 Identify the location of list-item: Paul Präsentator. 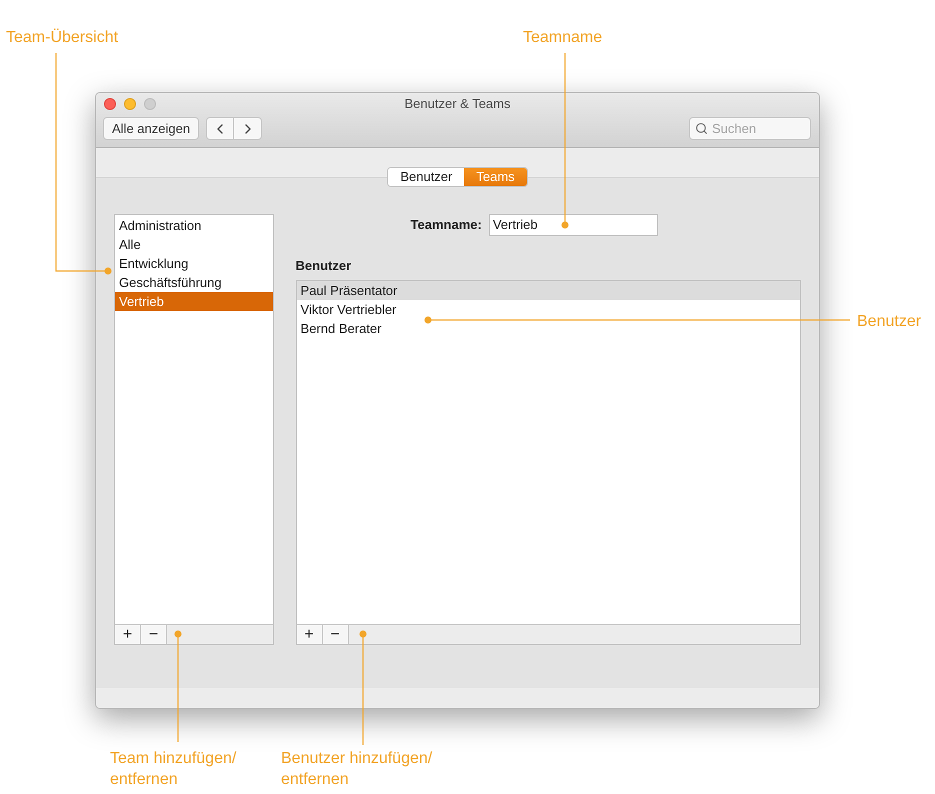
(548, 290).